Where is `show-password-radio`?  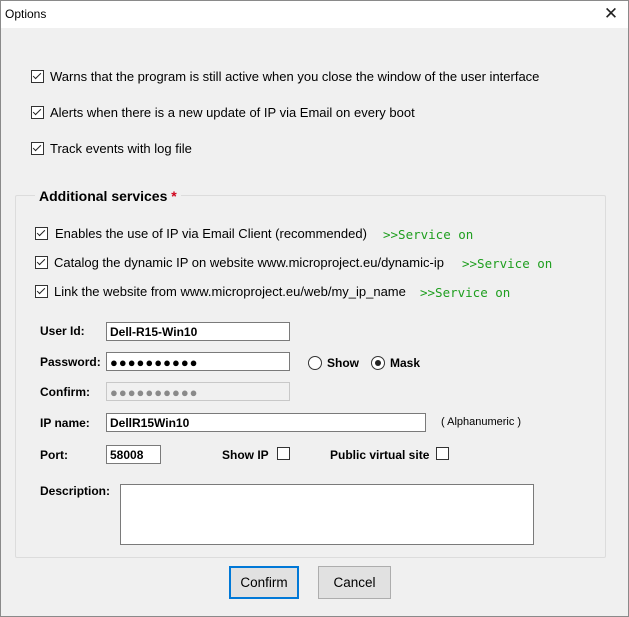
show-password-radio is located at coordinates (315, 363).